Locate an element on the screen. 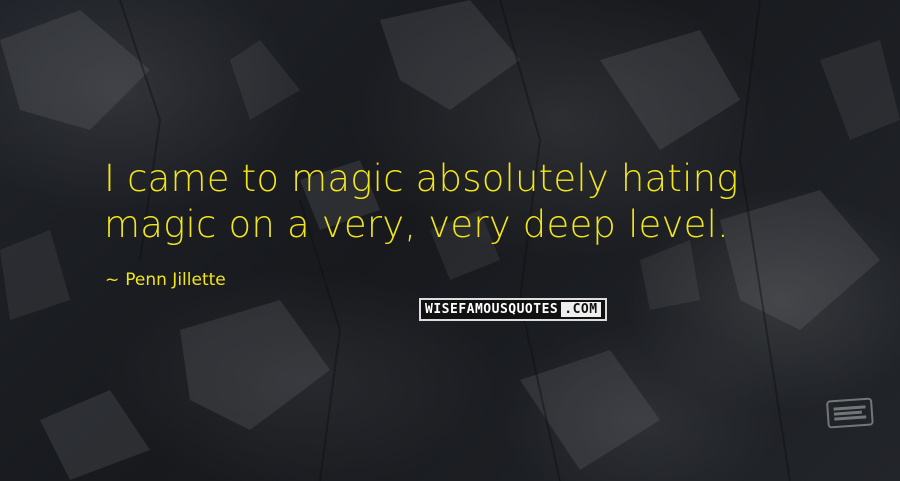 Image resolution: width=900 pixels, height=481 pixels. logo-part-wise: WISE is located at coordinates (442, 309).